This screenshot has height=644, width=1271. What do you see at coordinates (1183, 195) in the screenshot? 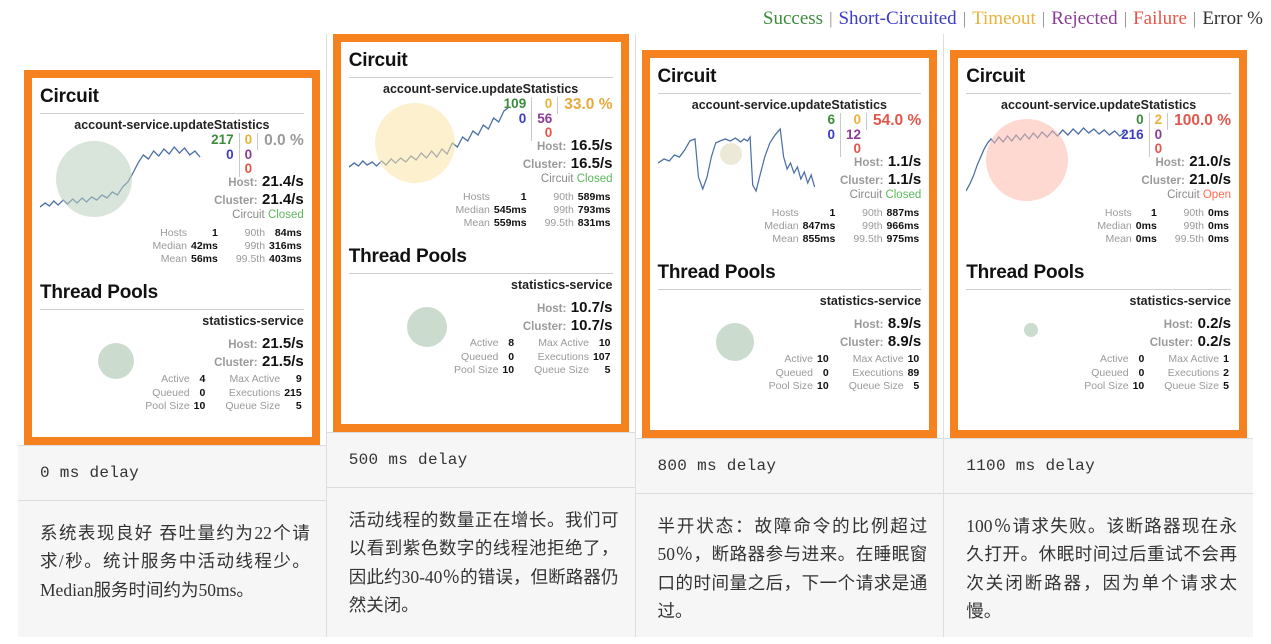
I see `circuit-status-label: Circuit` at bounding box center [1183, 195].